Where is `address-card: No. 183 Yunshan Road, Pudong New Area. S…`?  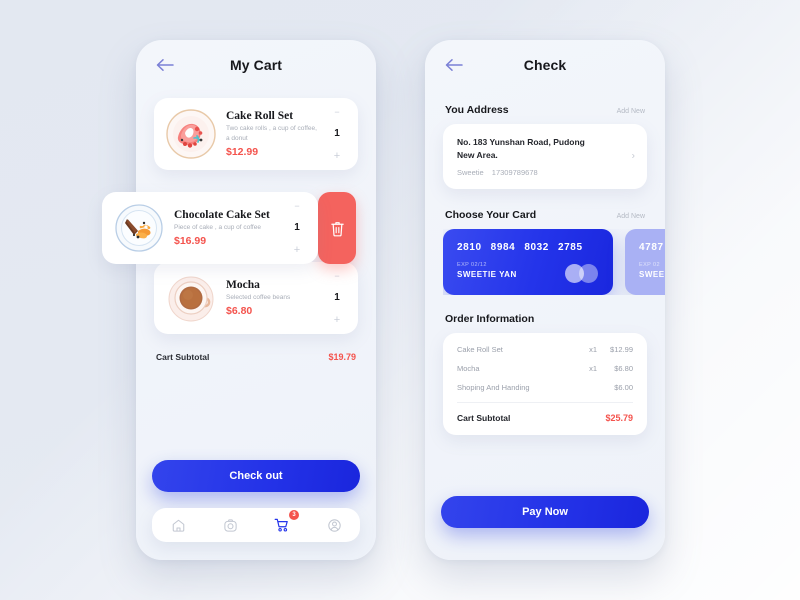
address-card: No. 183 Yunshan Road, Pudong New Area. S… is located at coordinates (545, 156).